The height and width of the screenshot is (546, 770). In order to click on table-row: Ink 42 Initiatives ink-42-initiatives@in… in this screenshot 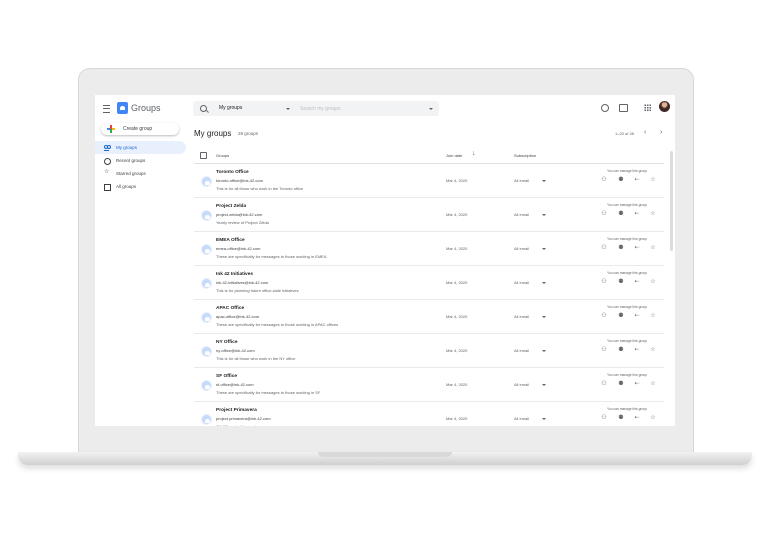, I will do `click(429, 283)`.